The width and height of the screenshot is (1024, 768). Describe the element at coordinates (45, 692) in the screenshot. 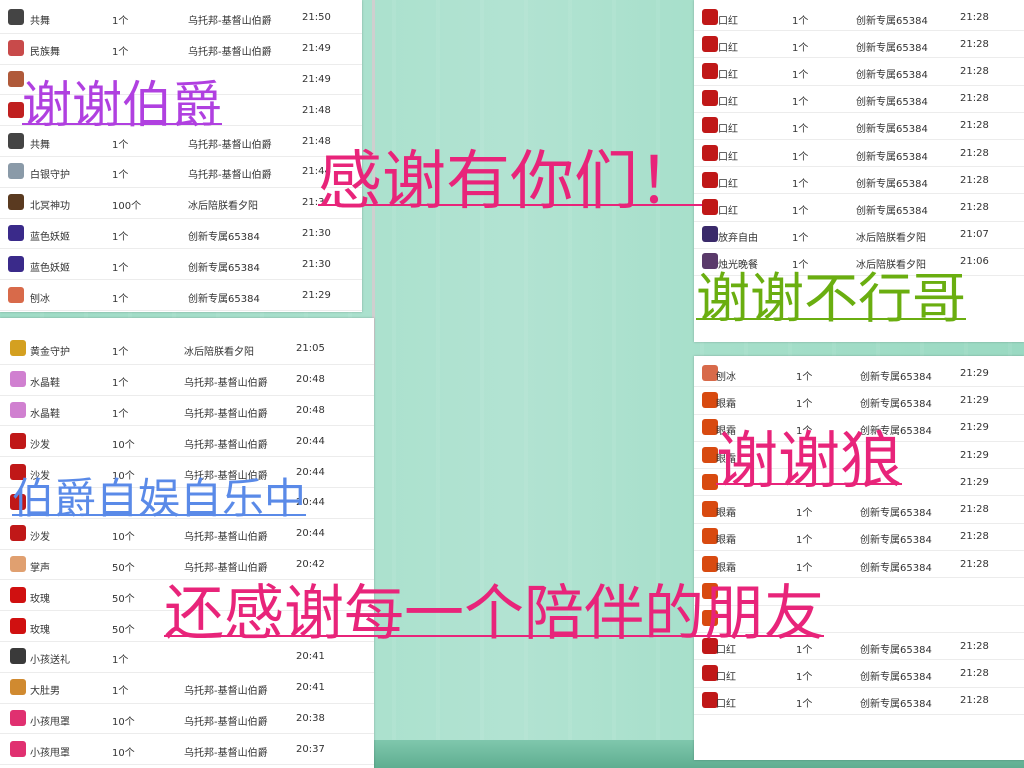

I see `gift-name: 大肚男` at that location.